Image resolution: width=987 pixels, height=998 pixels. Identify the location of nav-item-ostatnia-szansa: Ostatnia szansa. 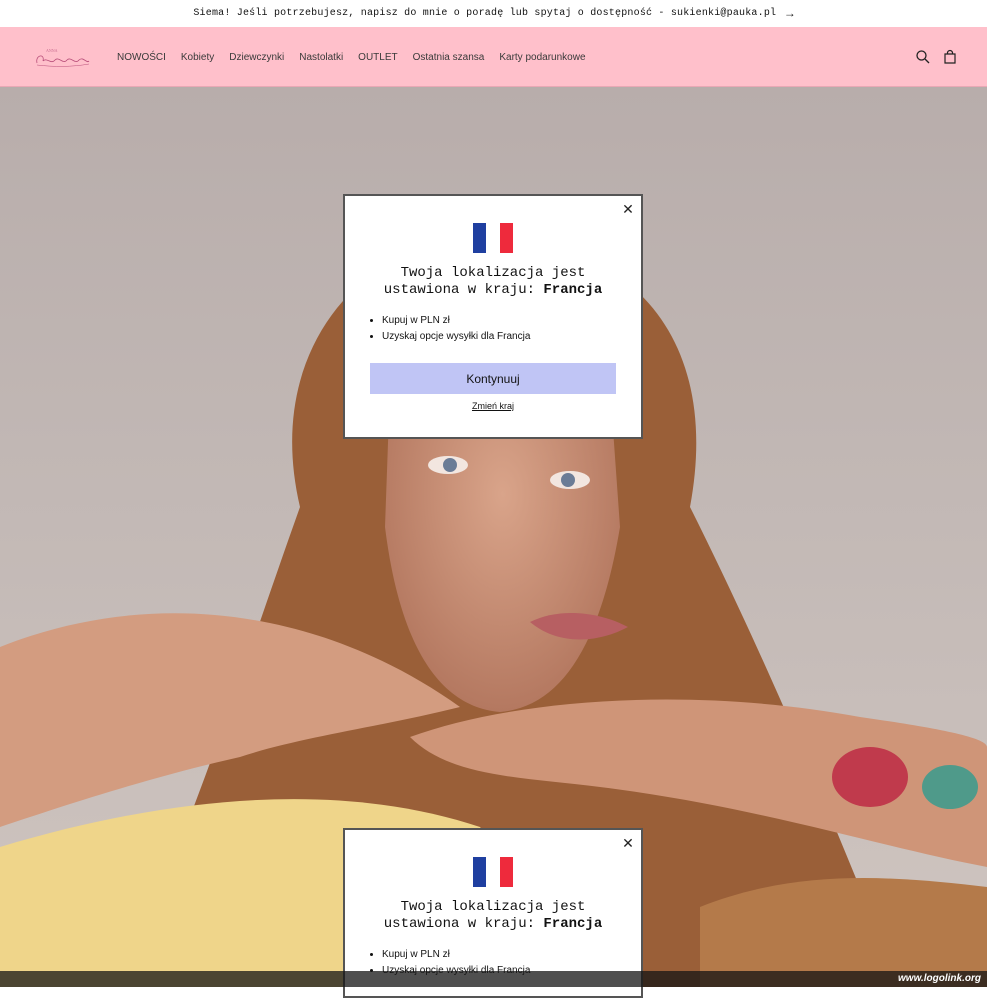
(449, 57).